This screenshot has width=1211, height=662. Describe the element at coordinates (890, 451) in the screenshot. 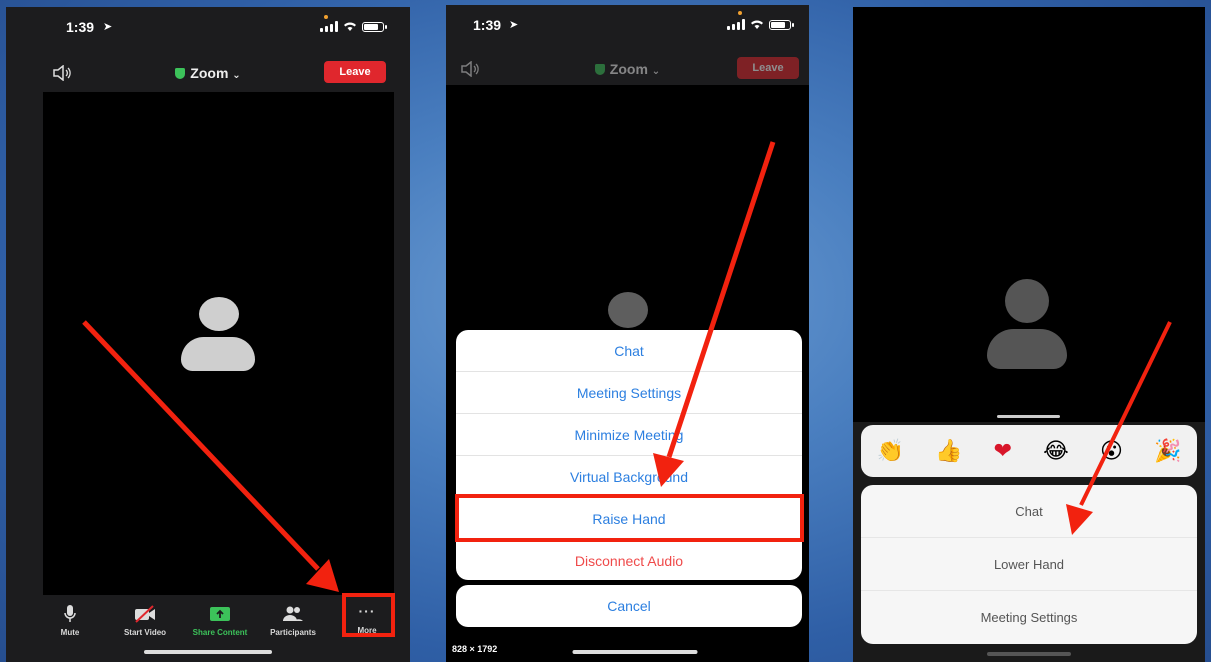

I see `clap-icon: 👏` at that location.